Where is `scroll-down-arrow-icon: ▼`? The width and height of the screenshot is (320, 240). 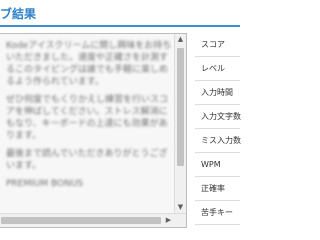
scroll-down-arrow-icon: ▼ is located at coordinates (180, 207).